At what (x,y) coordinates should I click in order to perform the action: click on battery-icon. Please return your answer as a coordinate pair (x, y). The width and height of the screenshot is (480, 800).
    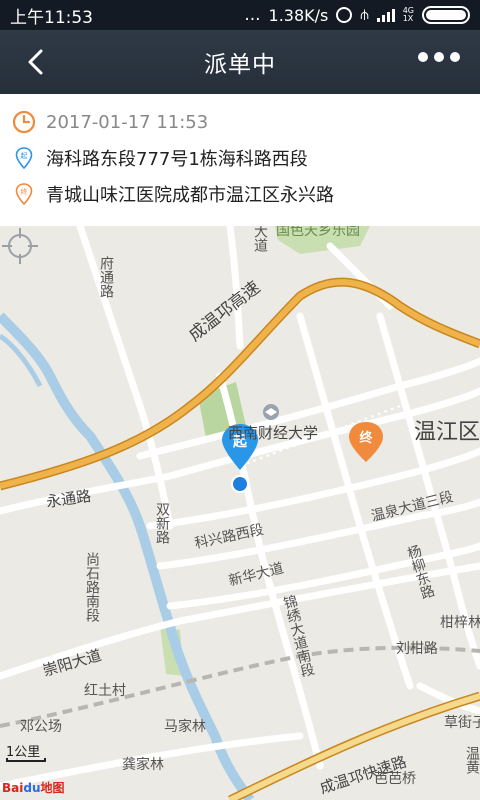
    Looking at the image, I should click on (446, 15).